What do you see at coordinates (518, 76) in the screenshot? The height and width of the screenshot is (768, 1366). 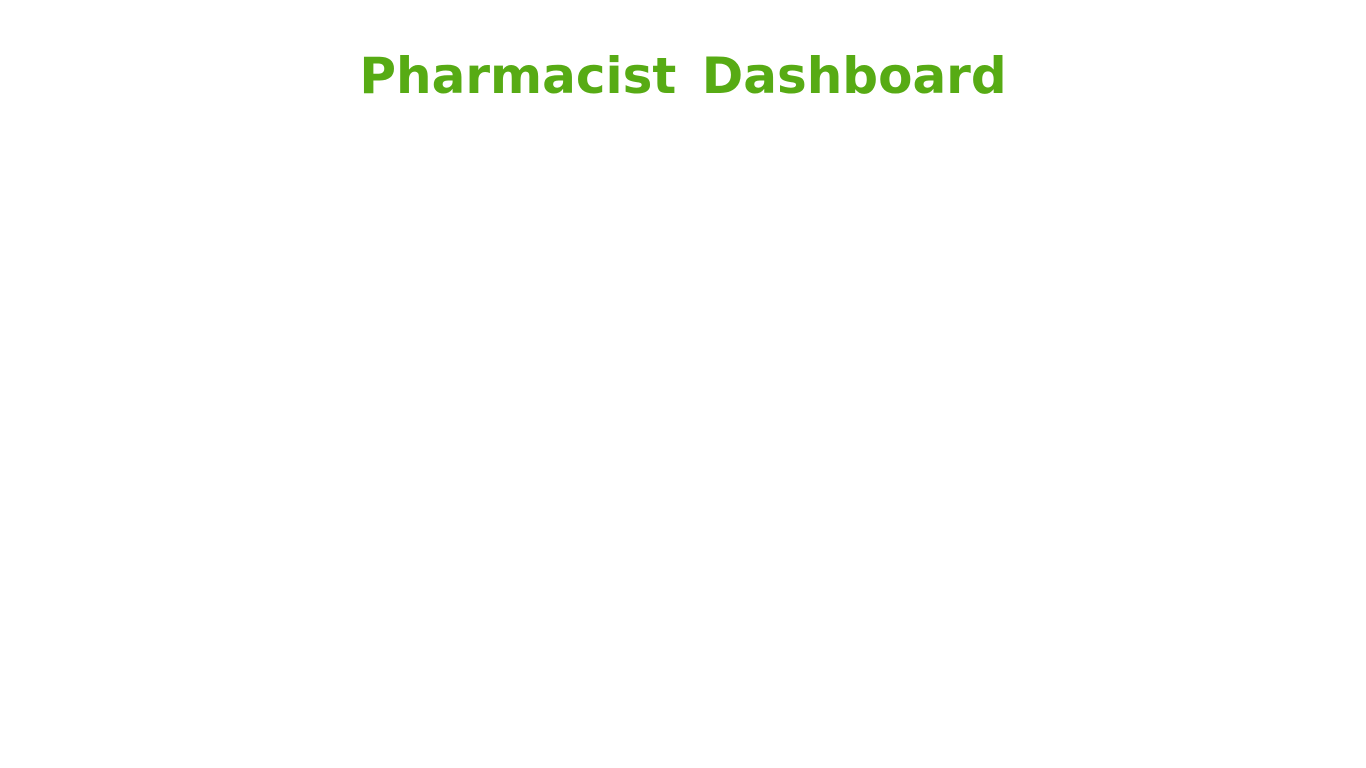 I see `page-title-word-pharmacist: Pharmacist` at bounding box center [518, 76].